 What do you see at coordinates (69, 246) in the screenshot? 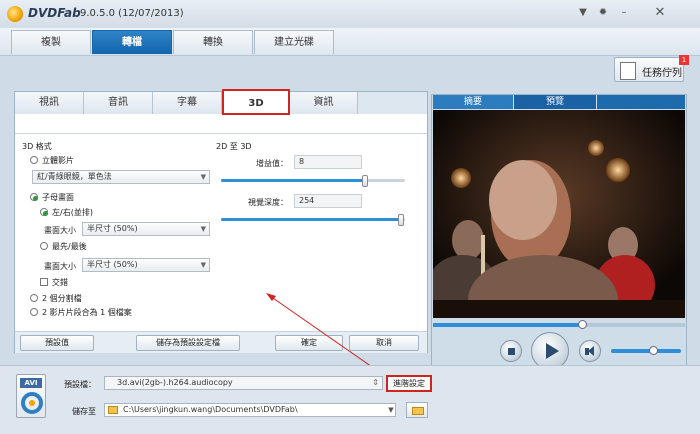
I see `top-bottom-label: 最先/最後` at bounding box center [69, 246].